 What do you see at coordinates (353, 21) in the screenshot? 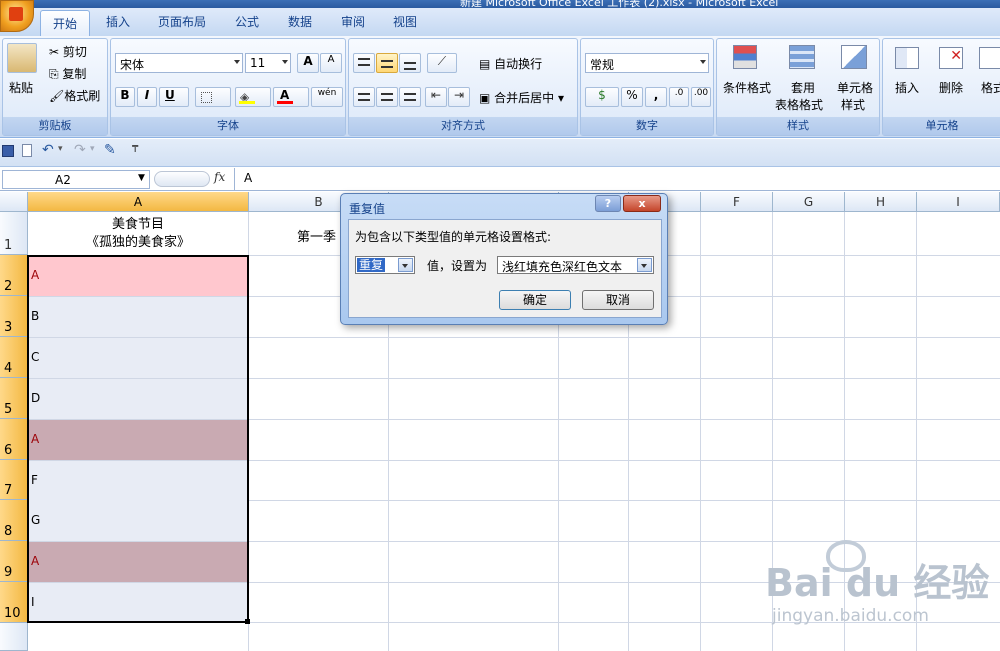
I see `tab-review: 审阅` at bounding box center [353, 21].